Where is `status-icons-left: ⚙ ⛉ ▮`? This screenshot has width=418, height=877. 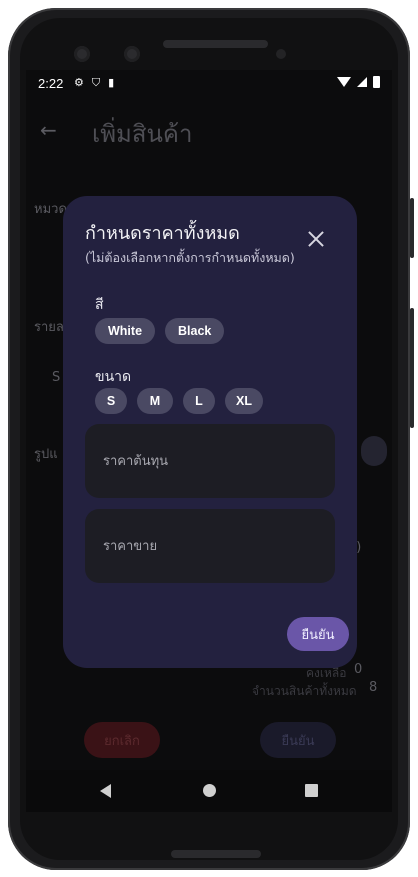
status-icons-left: ⚙ ⛉ ▮ is located at coordinates (94, 83).